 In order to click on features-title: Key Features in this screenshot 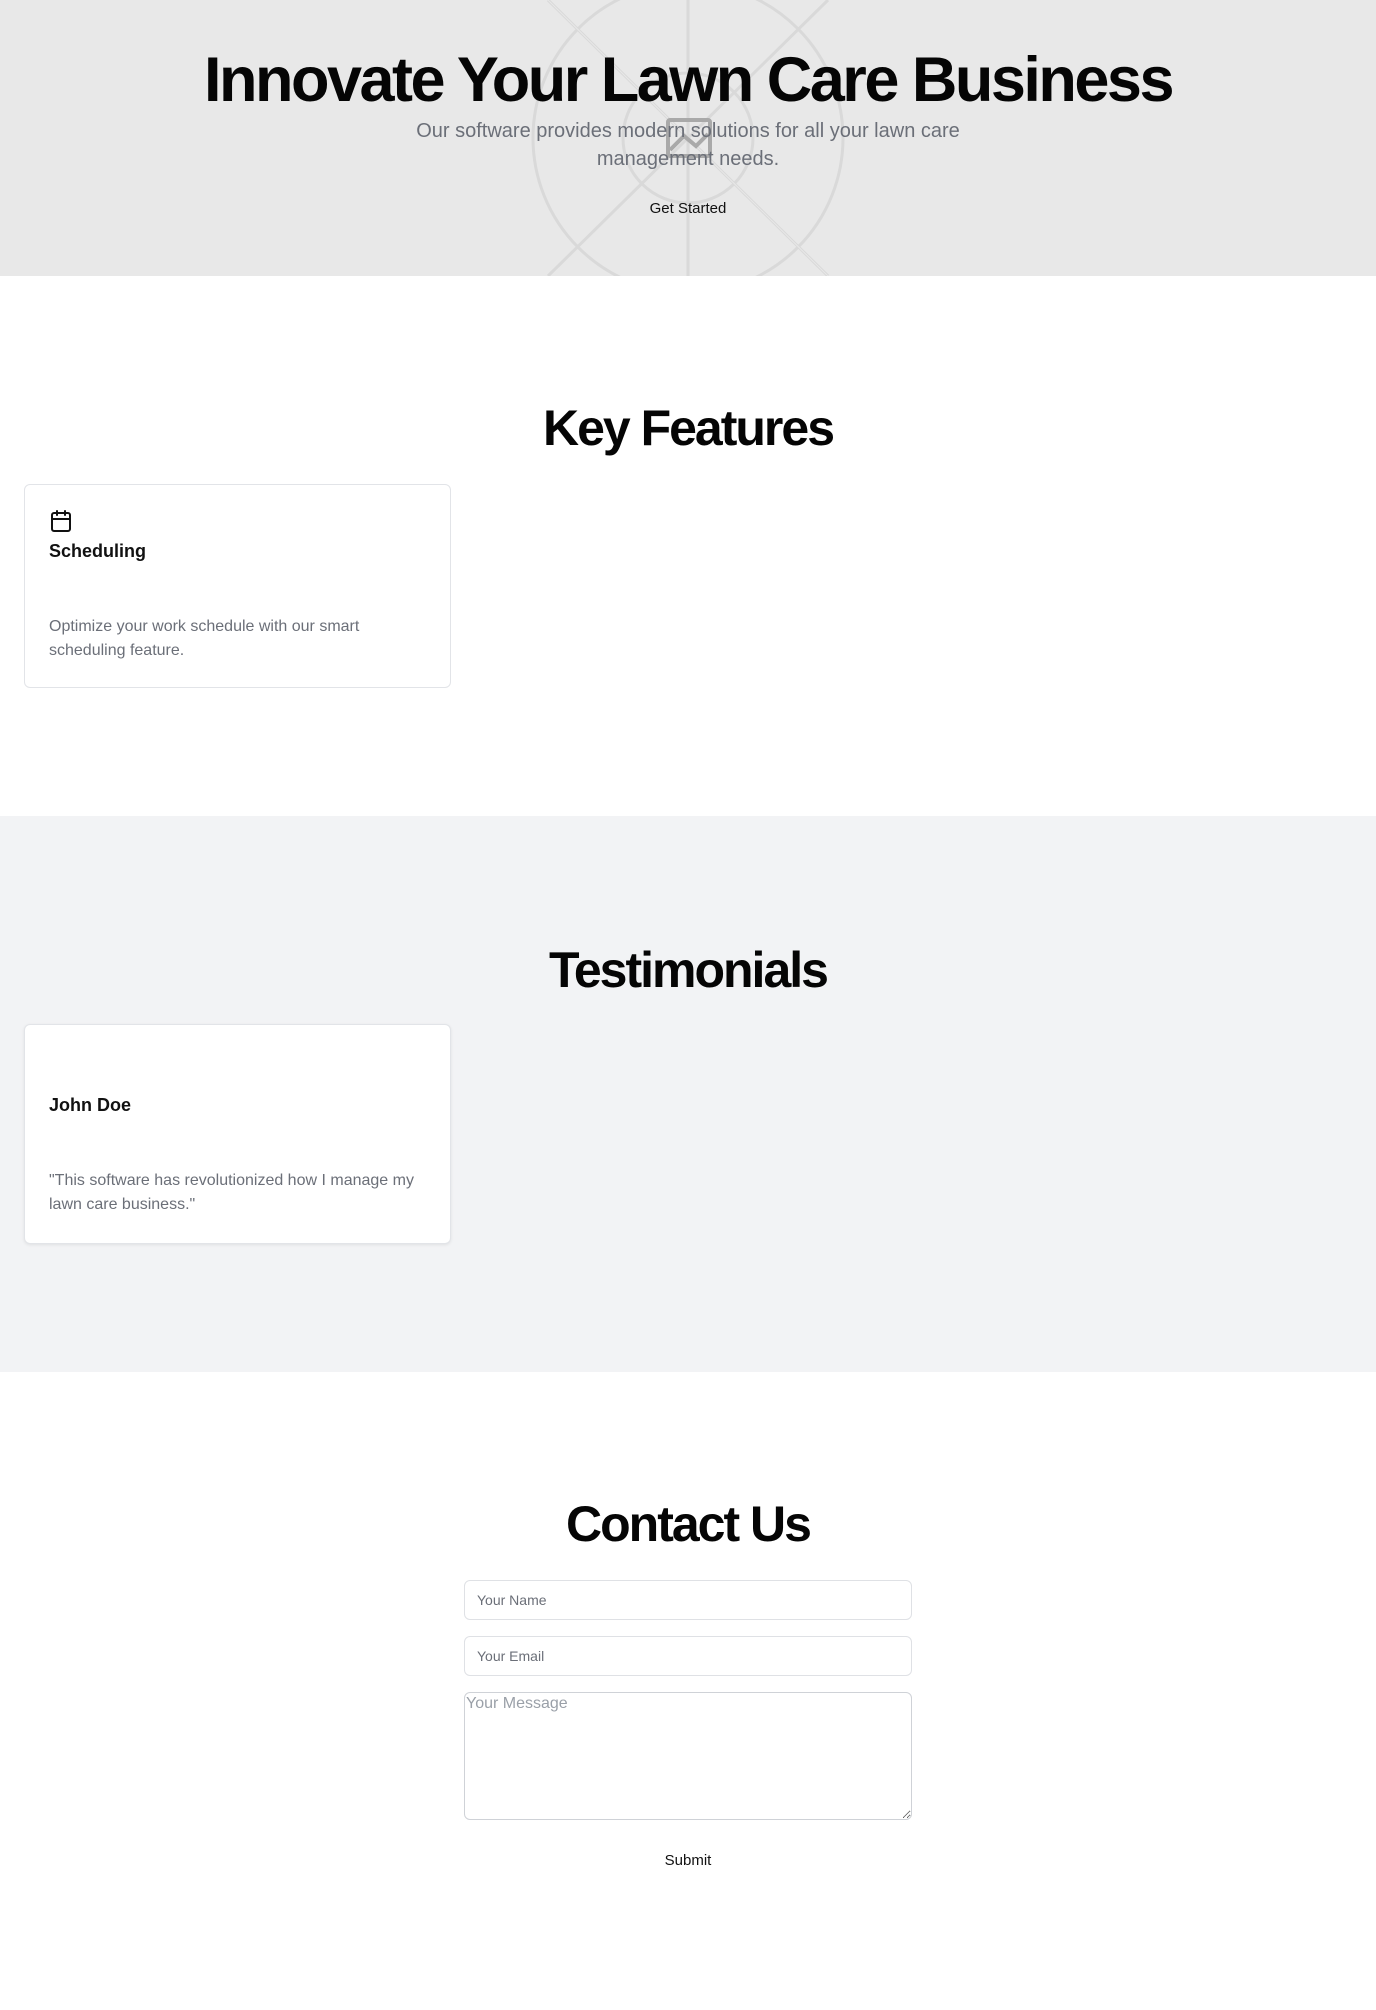, I will do `click(688, 428)`.